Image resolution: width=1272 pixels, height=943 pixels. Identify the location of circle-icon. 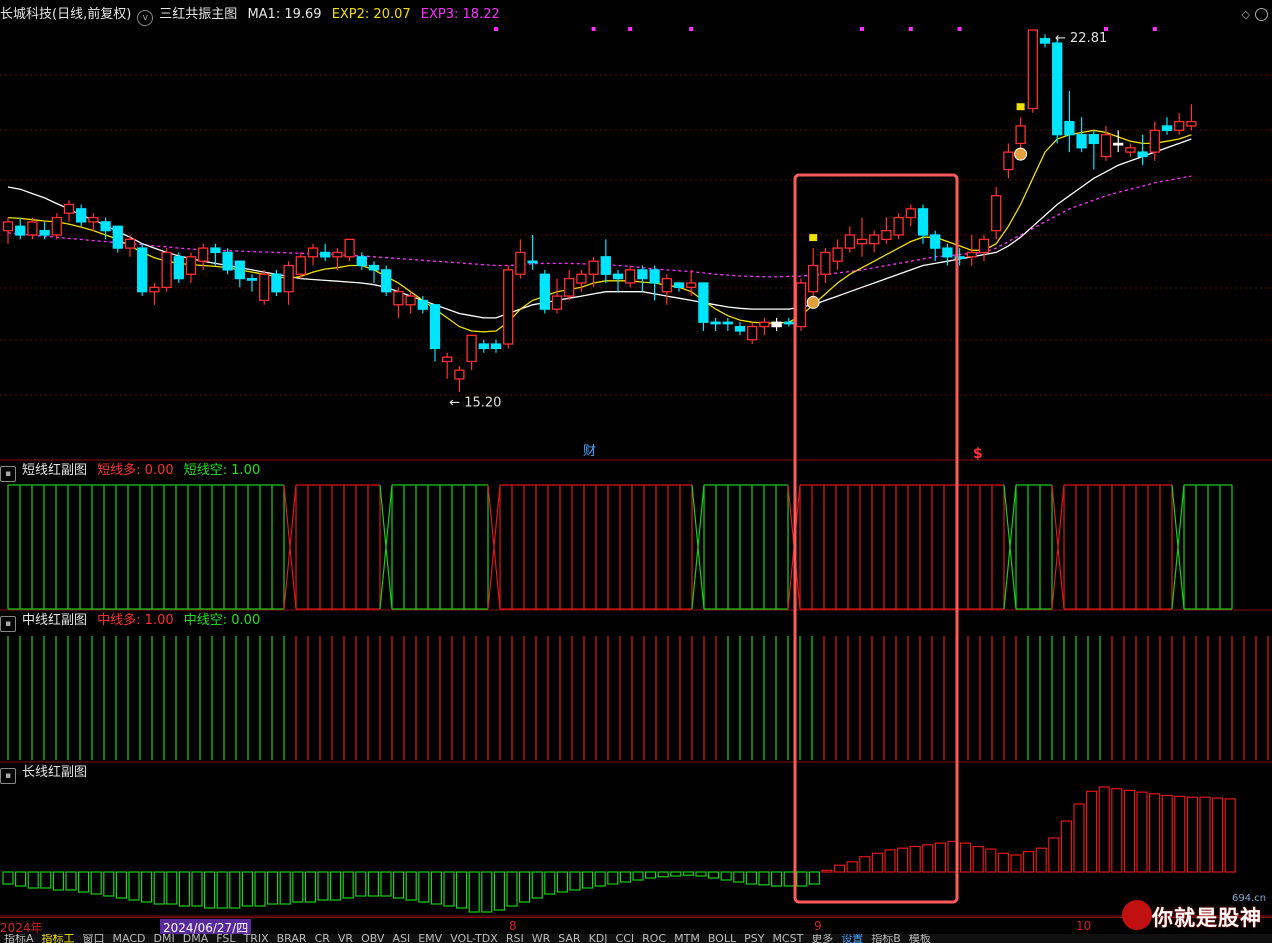
(1261, 14).